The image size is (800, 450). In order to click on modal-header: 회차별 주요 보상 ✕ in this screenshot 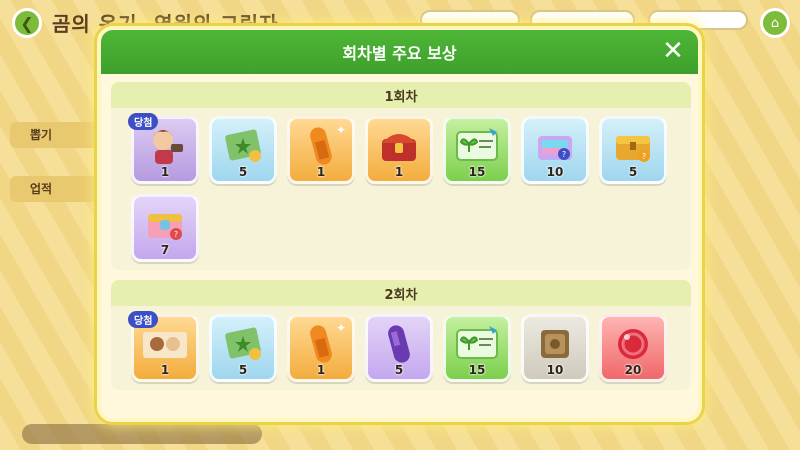, I will do `click(399, 52)`.